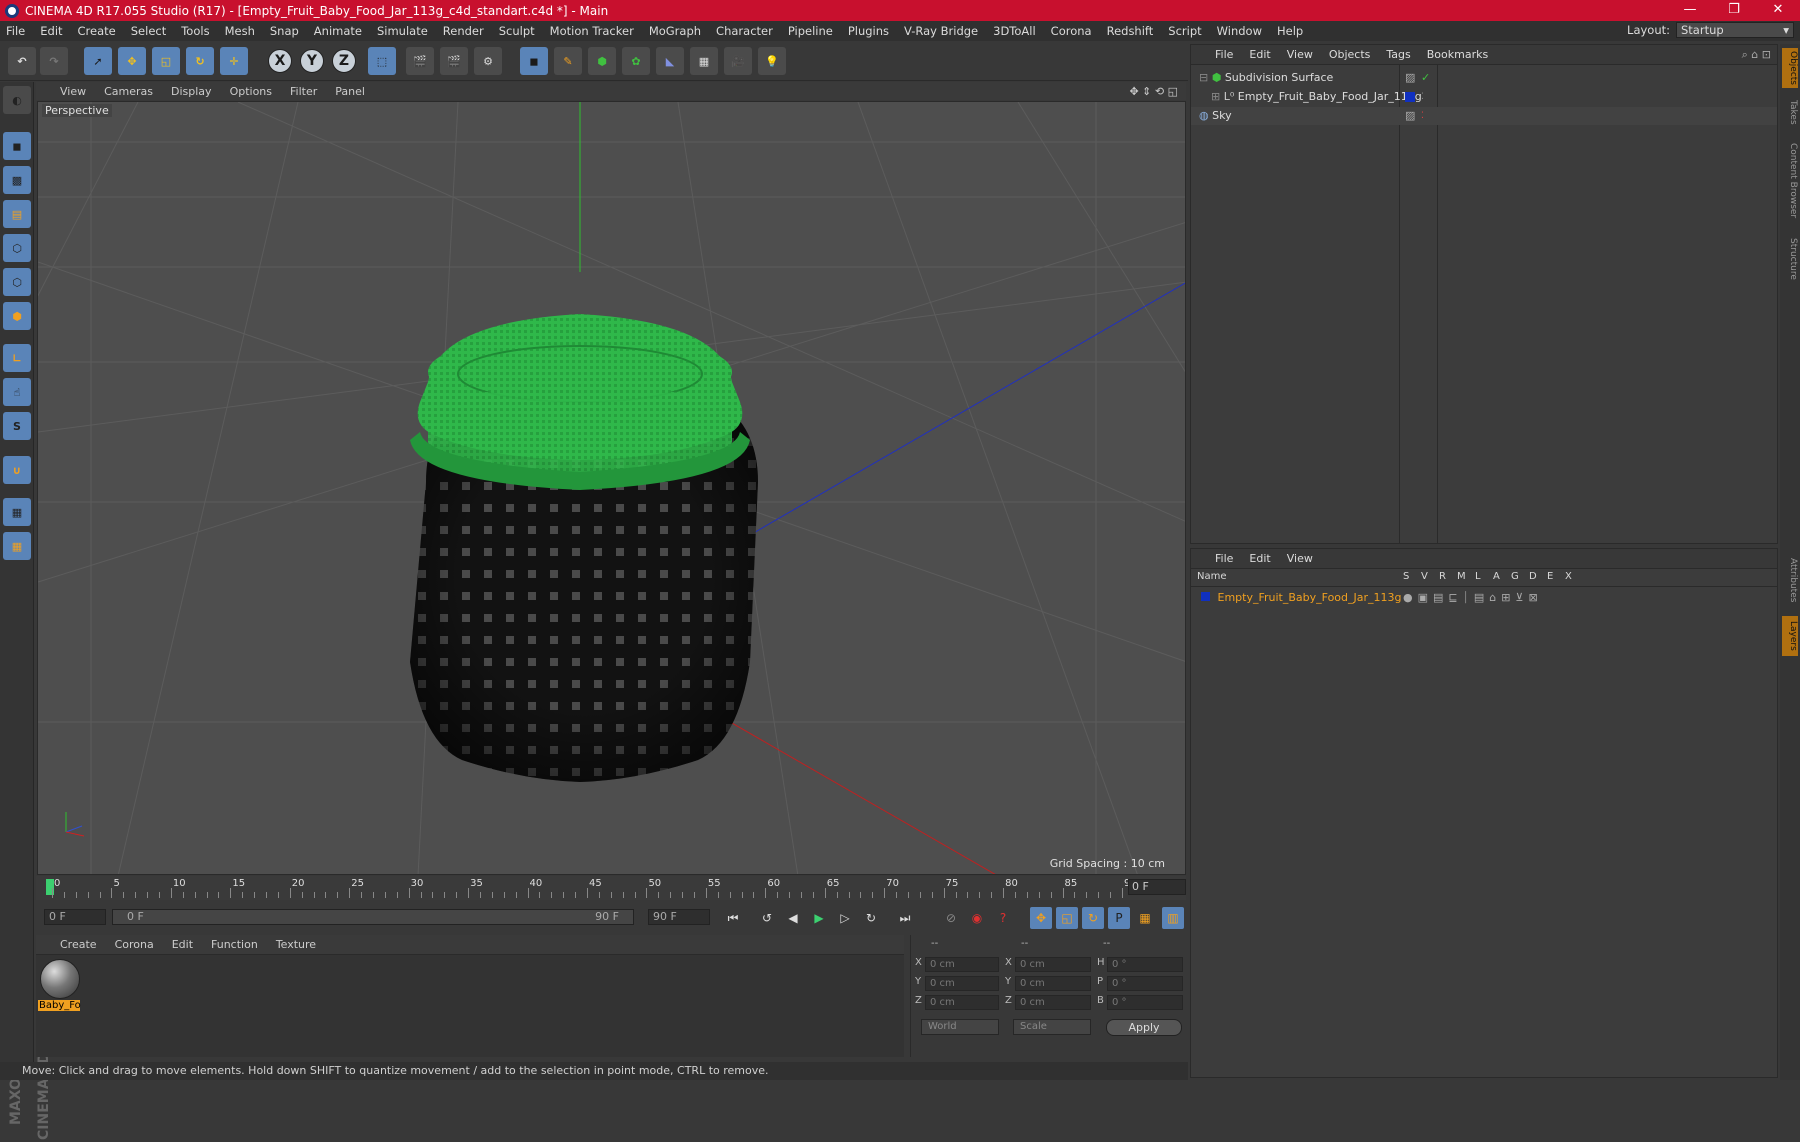 This screenshot has width=1800, height=1142. Describe the element at coordinates (284, 31) in the screenshot. I see `menu-snap: Snap` at that location.